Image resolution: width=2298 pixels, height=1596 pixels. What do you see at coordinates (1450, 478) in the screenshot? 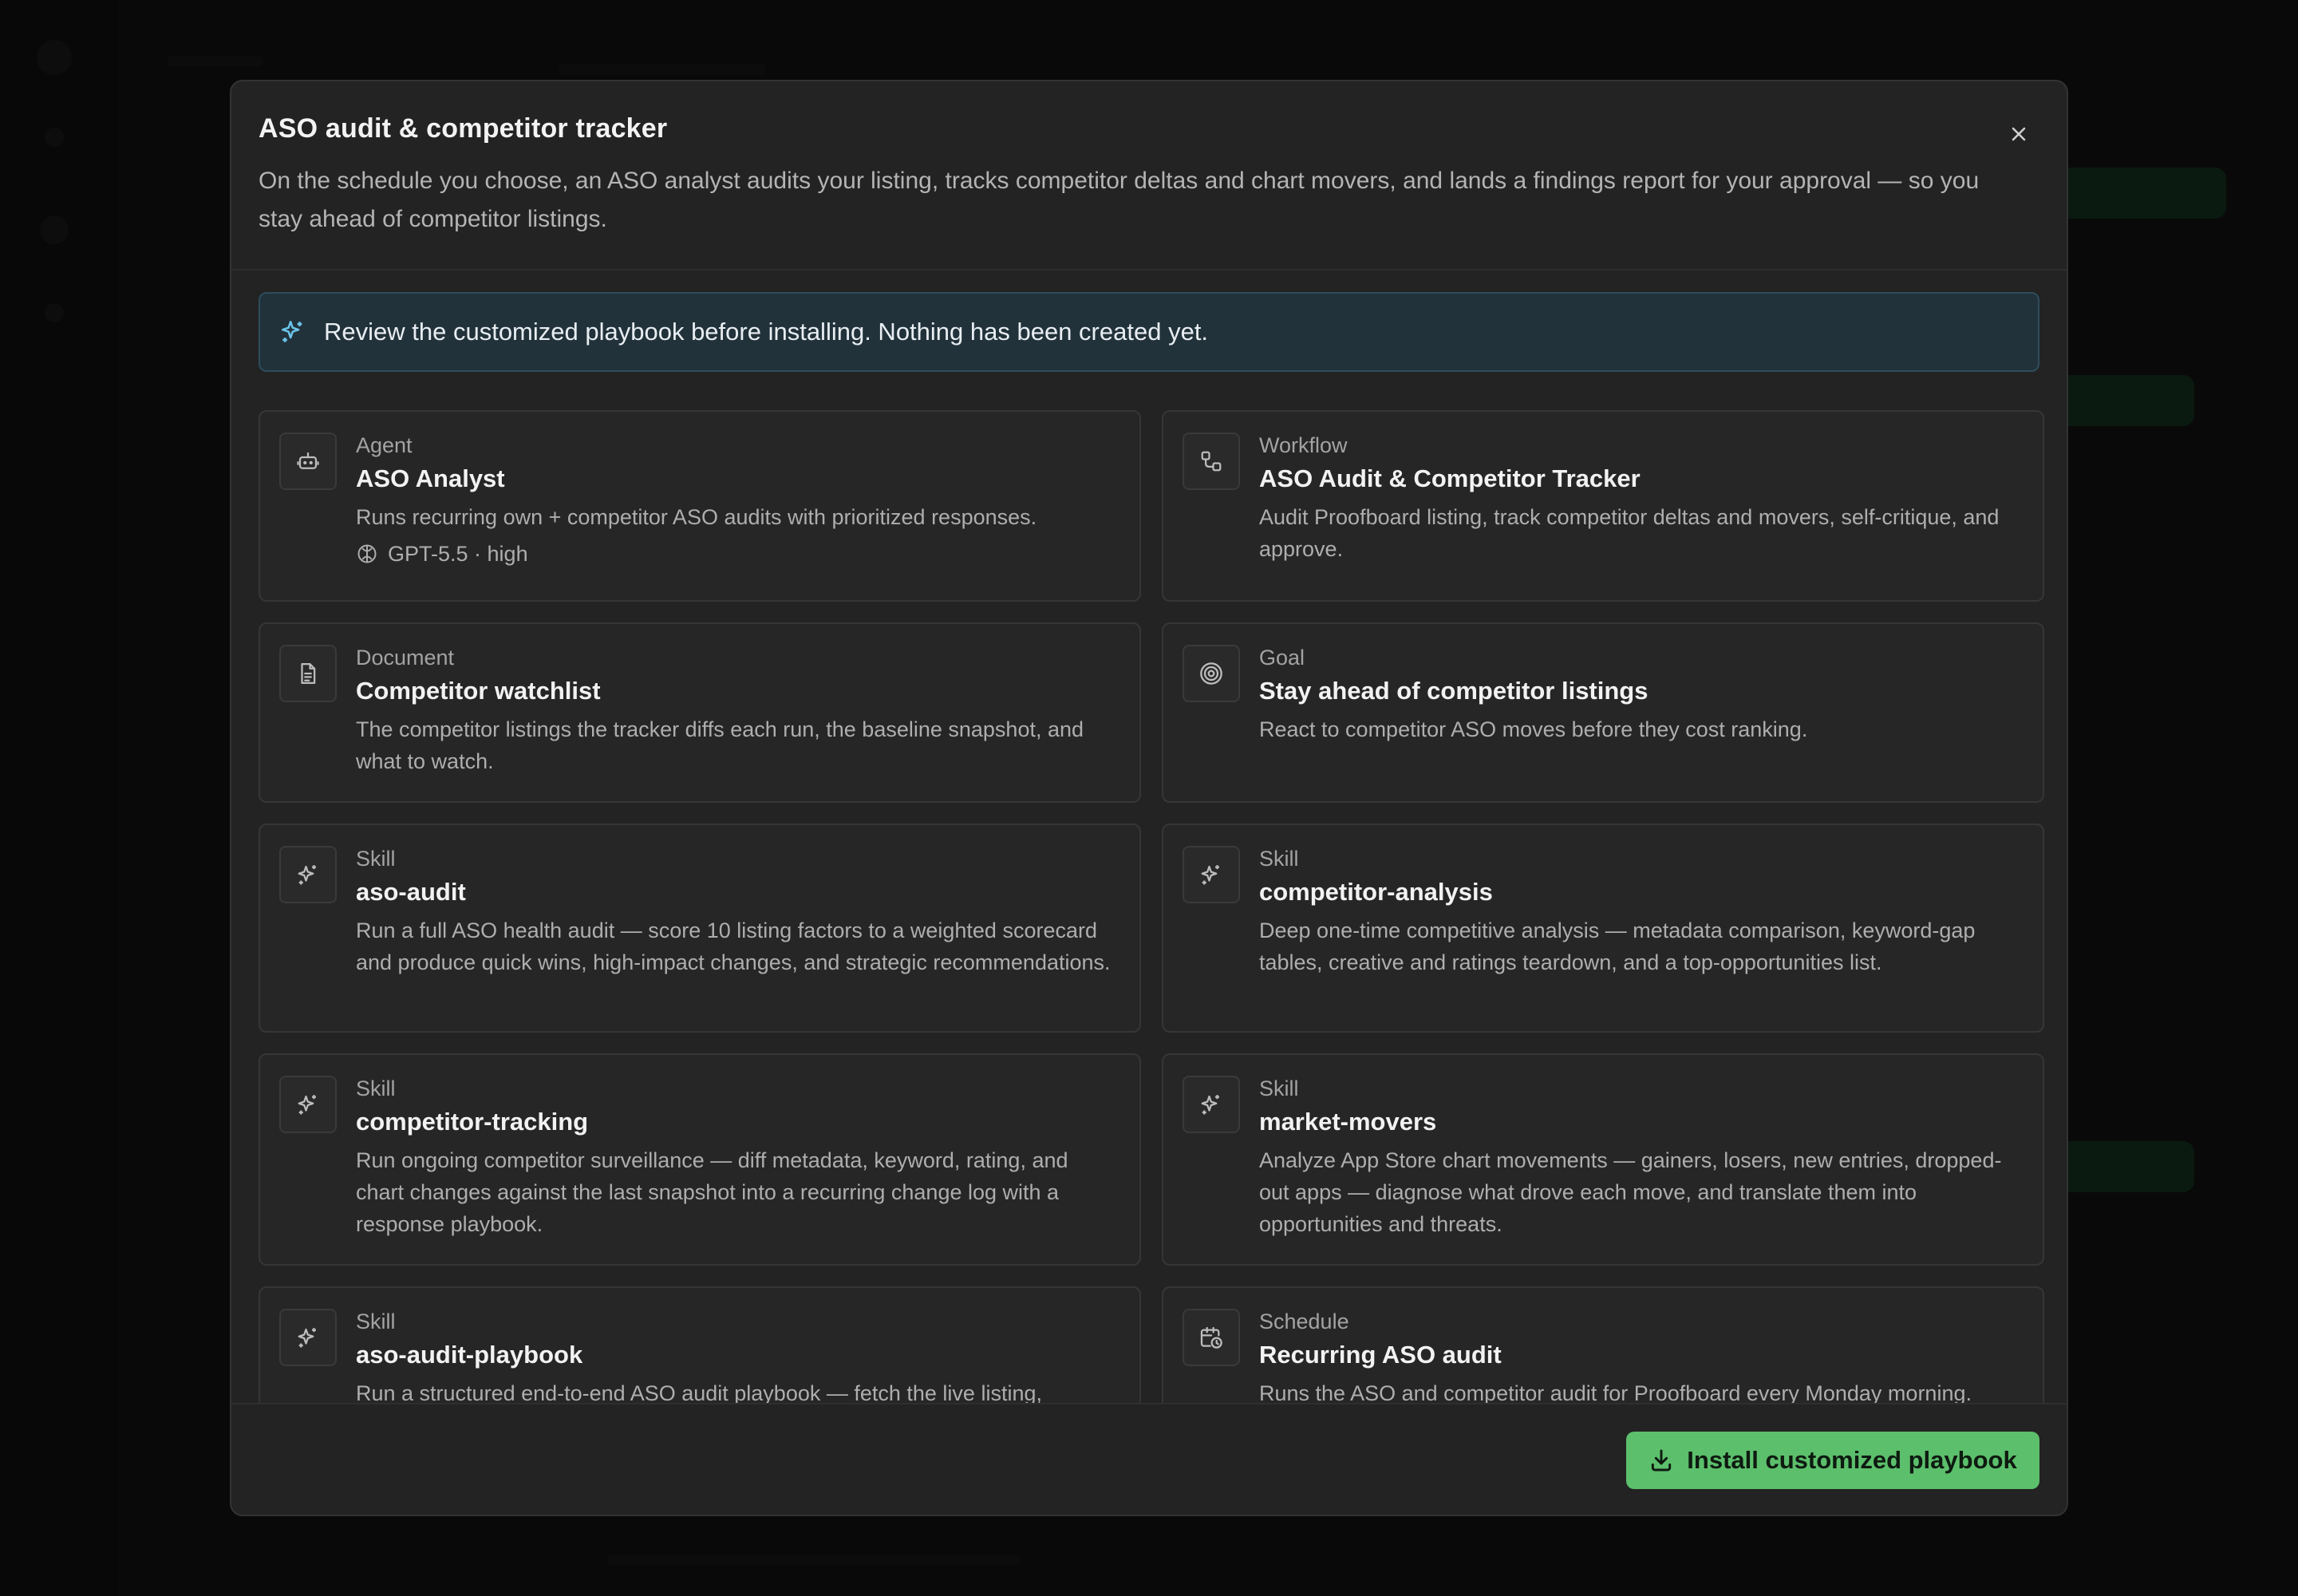
I see `card-title: ASO Audit & Competitor Tracker` at bounding box center [1450, 478].